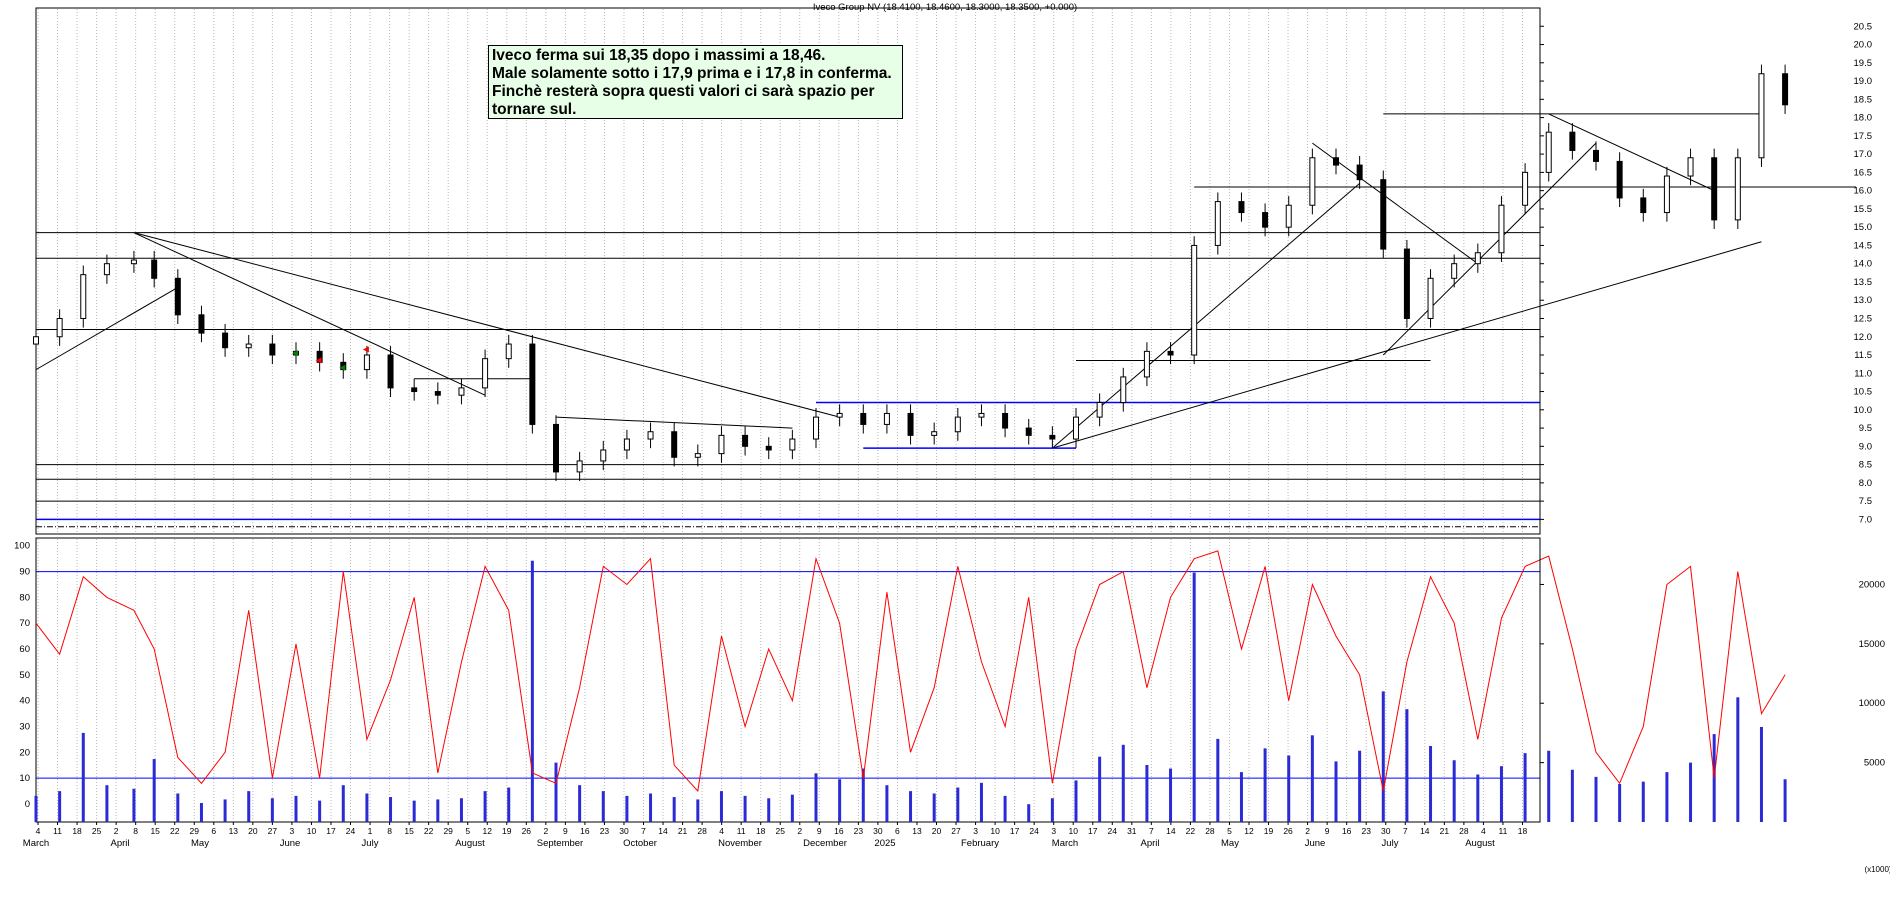  I want to click on x-axis-day-label: 24, so click(1113, 831).